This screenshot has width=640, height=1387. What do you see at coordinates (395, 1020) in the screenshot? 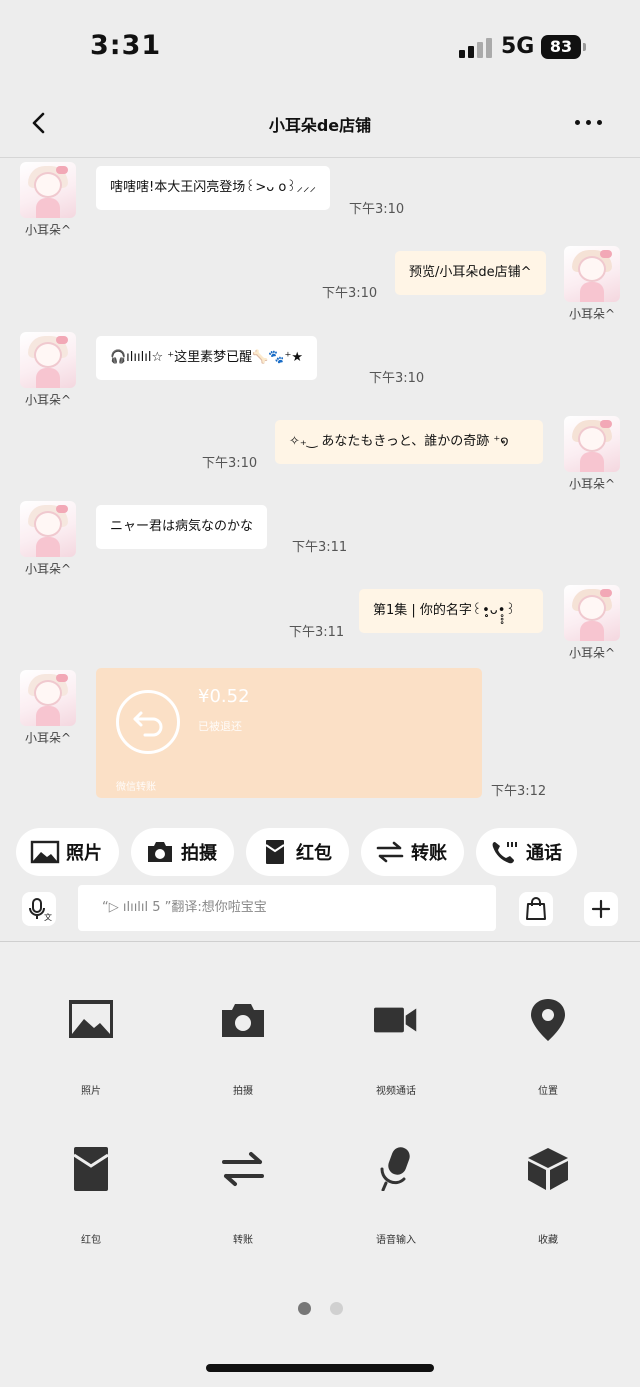
I see `video-call-icon` at bounding box center [395, 1020].